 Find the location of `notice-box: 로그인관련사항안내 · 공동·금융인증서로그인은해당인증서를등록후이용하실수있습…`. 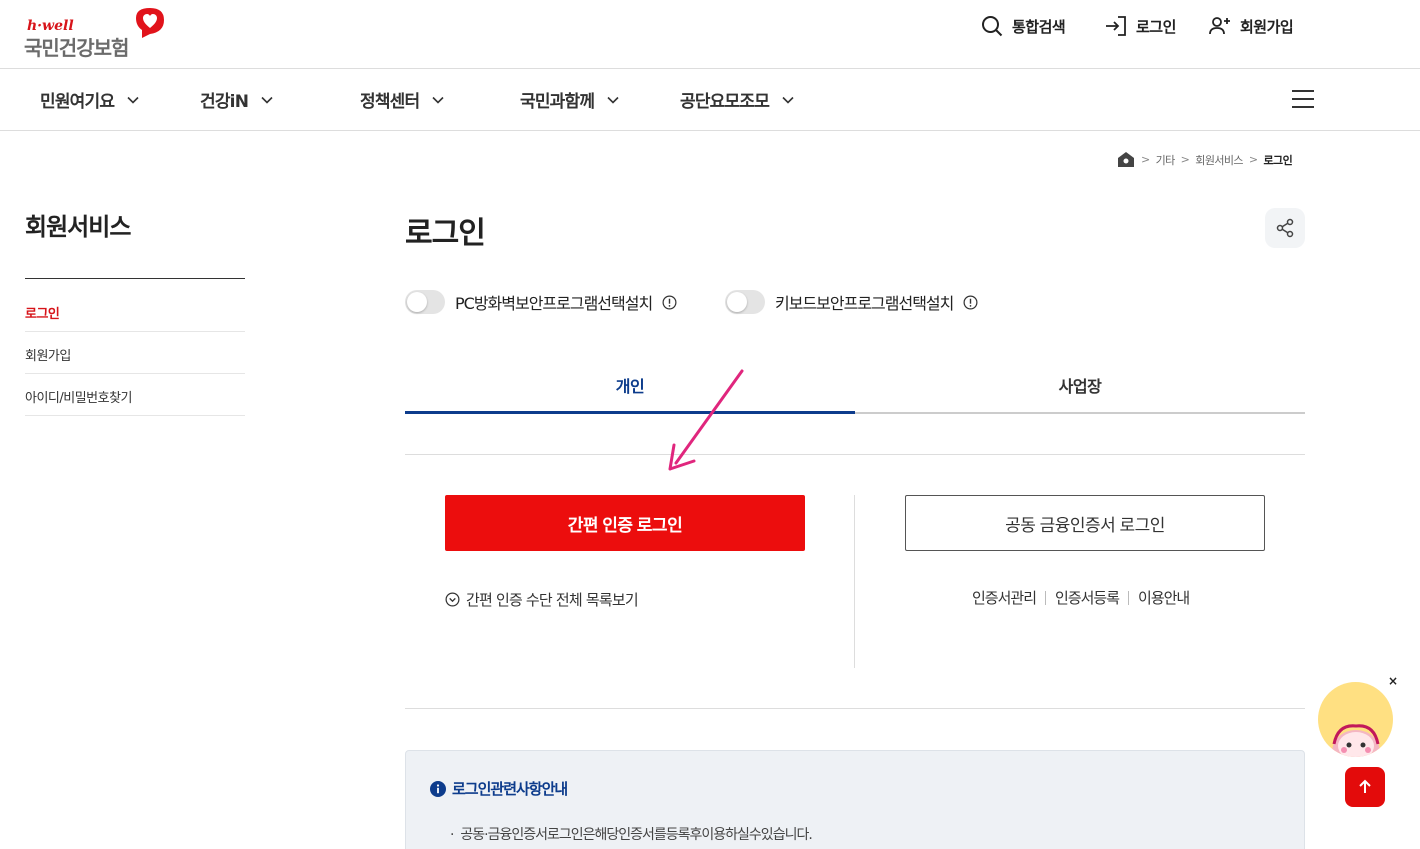

notice-box: 로그인관련사항안내 · 공동·금융인증서로그인은해당인증서를등록후이용하실수있습… is located at coordinates (855, 799).